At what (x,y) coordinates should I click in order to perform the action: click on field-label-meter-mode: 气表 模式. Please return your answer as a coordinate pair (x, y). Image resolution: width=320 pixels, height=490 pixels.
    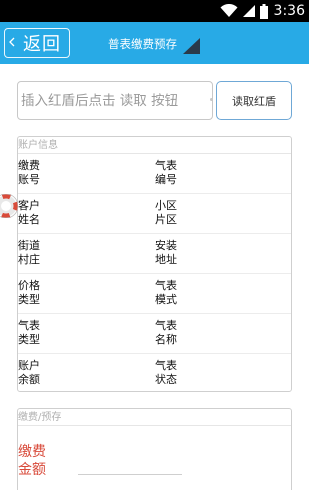
    Looking at the image, I should click on (166, 292).